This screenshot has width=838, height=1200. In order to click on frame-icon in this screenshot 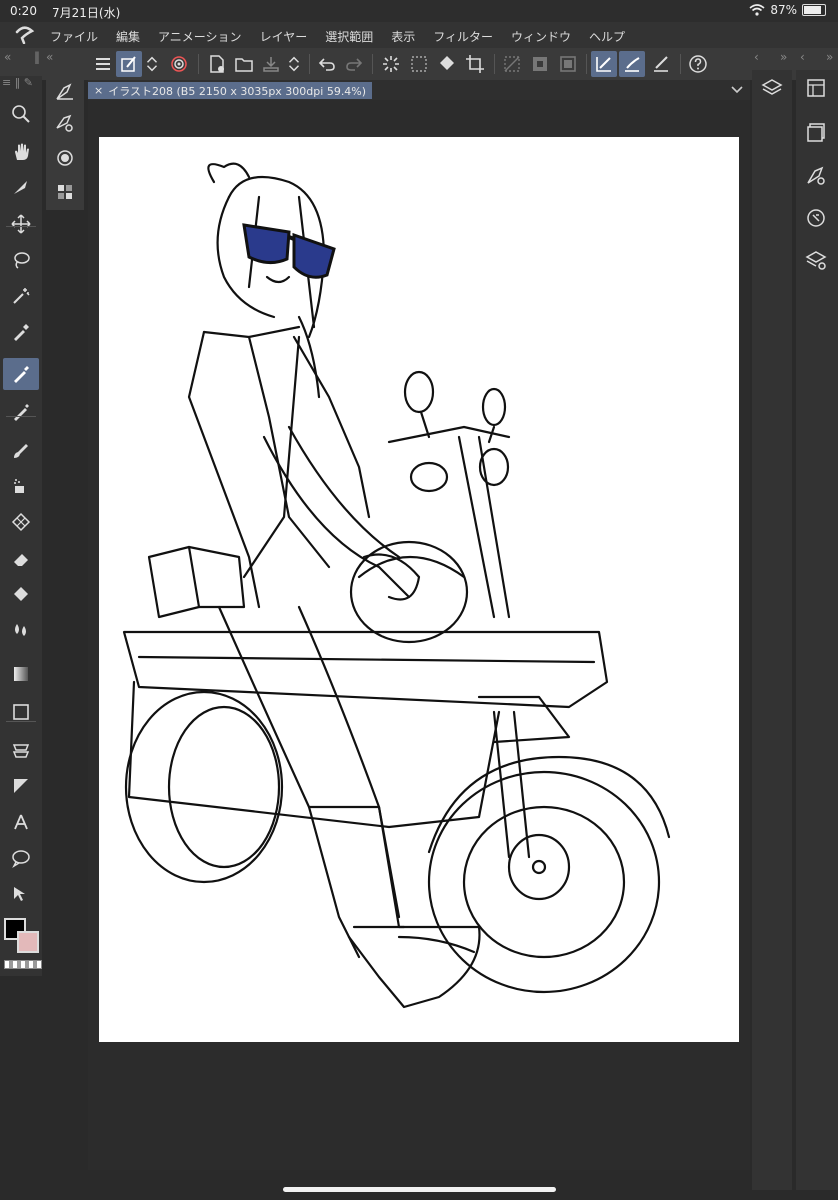, I will do `click(21, 751)`.